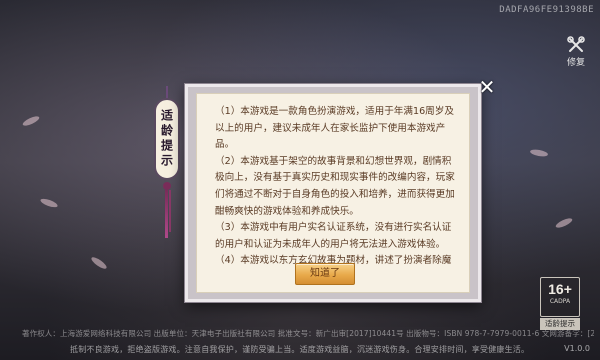 This screenshot has width=600, height=360. What do you see at coordinates (487, 88) in the screenshot?
I see `close-icon: ✕` at bounding box center [487, 88].